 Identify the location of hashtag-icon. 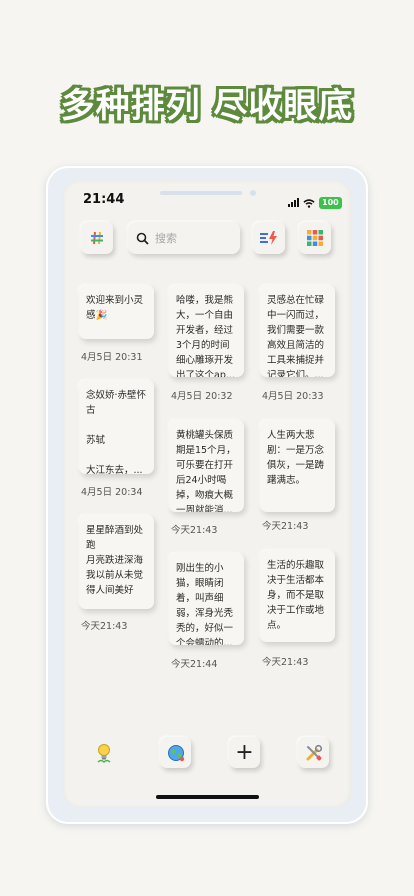
(97, 238).